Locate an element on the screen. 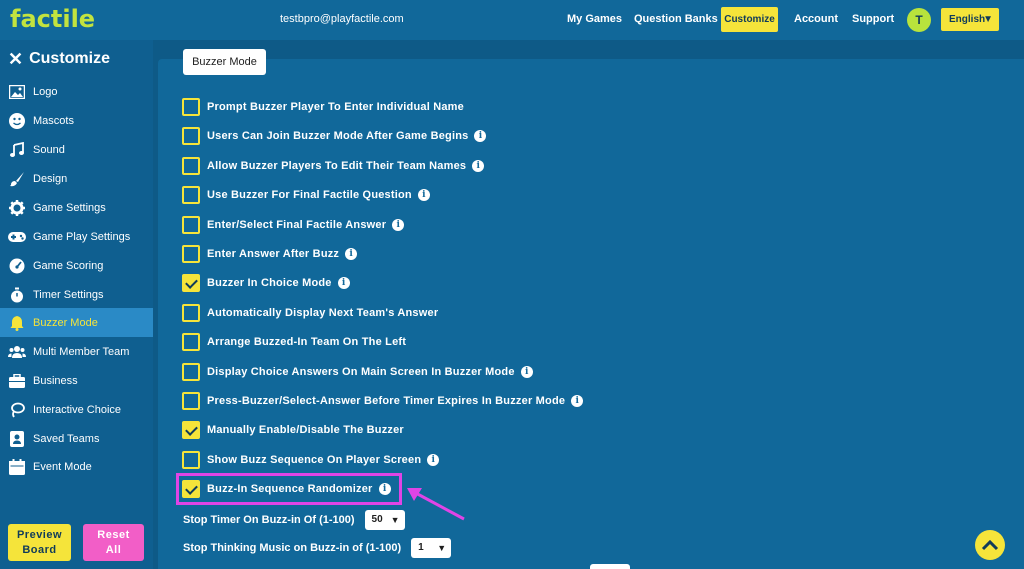  sidebar-item-label: Design is located at coordinates (50, 178).